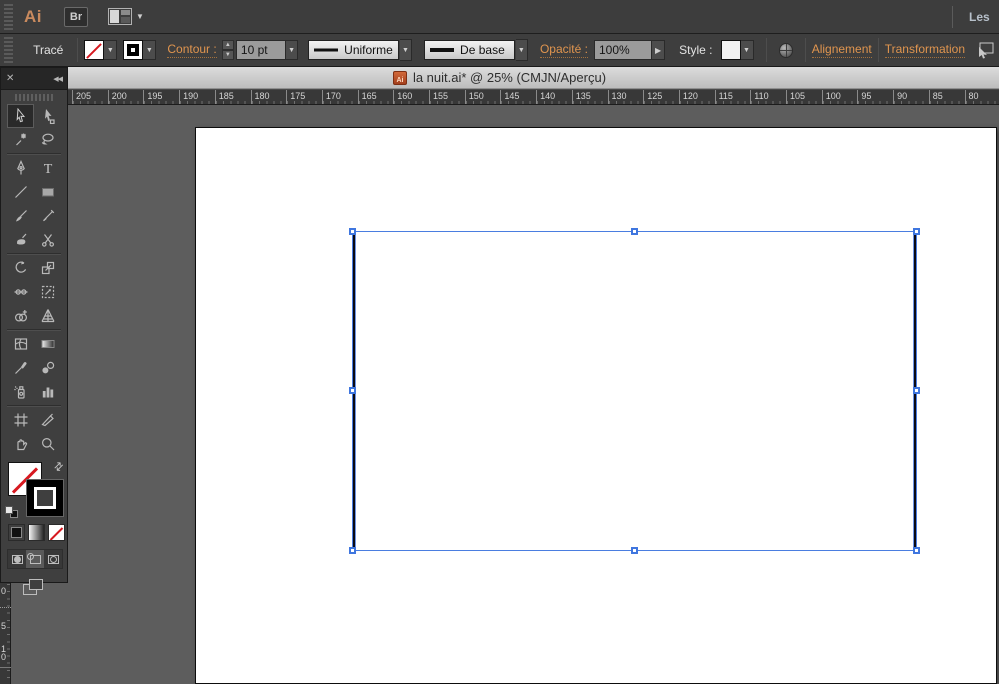 The width and height of the screenshot is (999, 684). I want to click on ai-file-icon: Ai, so click(399, 77).